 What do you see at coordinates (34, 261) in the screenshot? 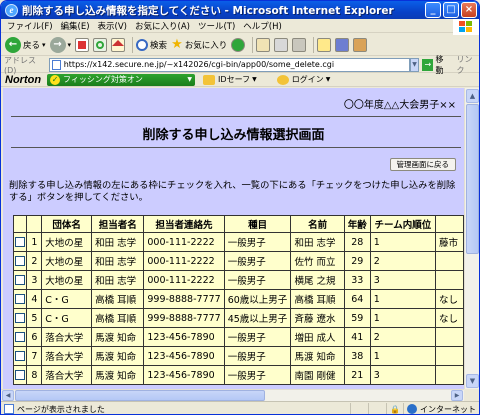
I see `row-number: 2` at bounding box center [34, 261].